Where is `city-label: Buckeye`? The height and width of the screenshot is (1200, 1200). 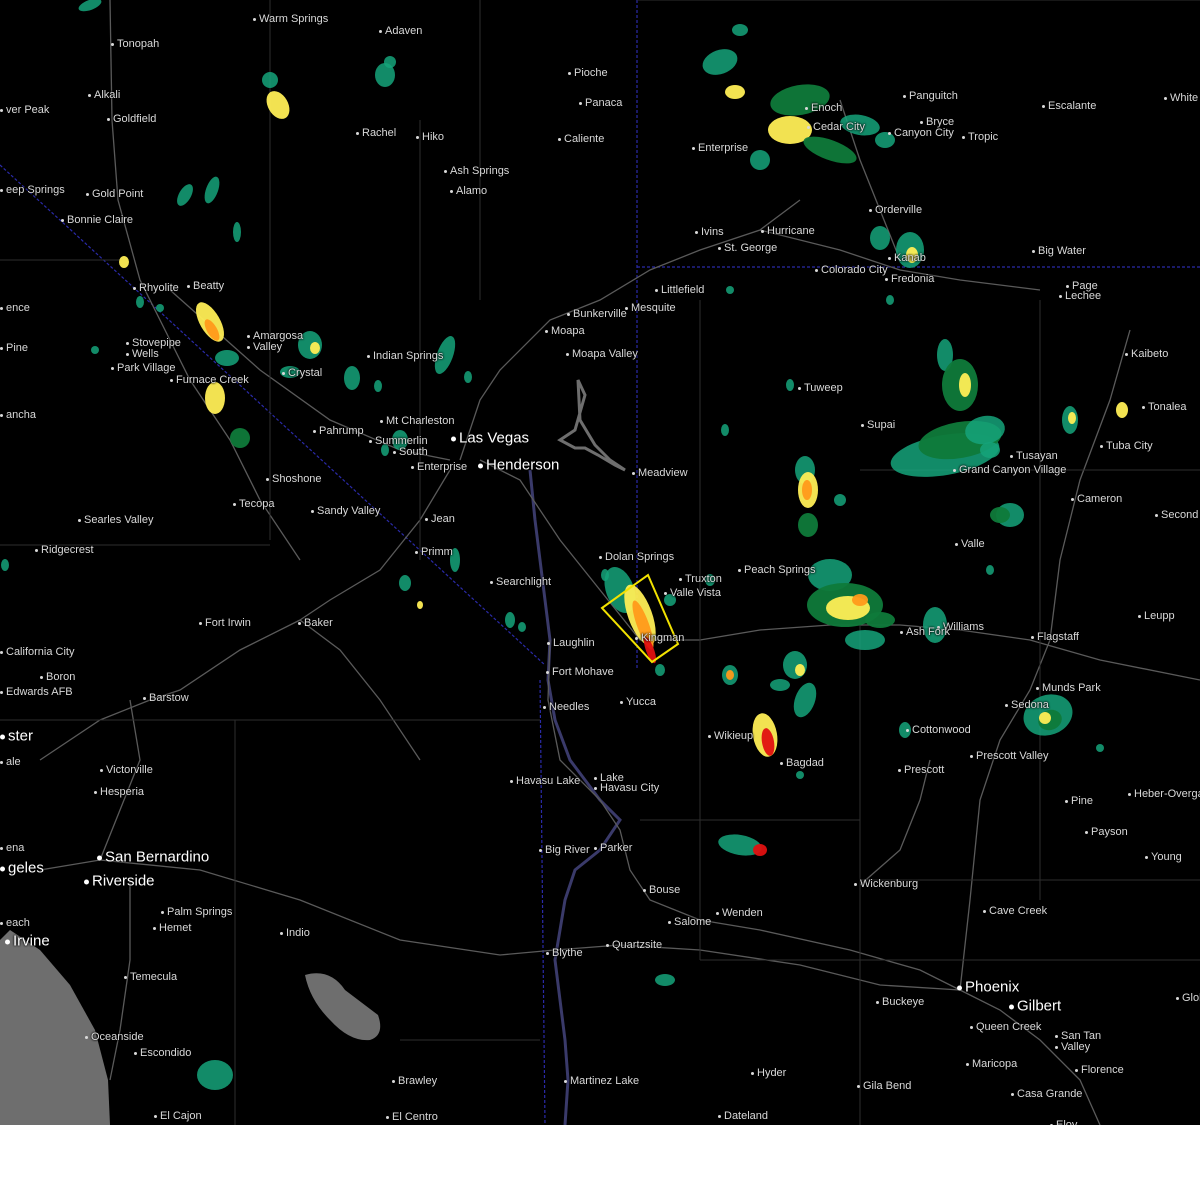 city-label: Buckeye is located at coordinates (900, 1002).